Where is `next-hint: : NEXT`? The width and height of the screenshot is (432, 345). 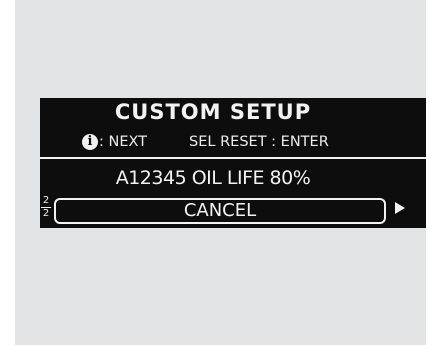 next-hint: : NEXT is located at coordinates (123, 142).